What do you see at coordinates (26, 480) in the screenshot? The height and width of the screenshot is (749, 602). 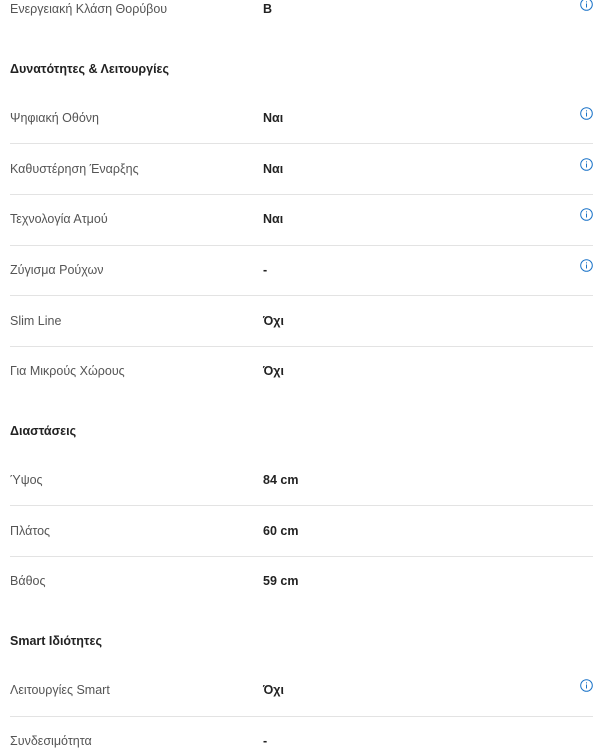 I see `spec-label: Ύψος` at bounding box center [26, 480].